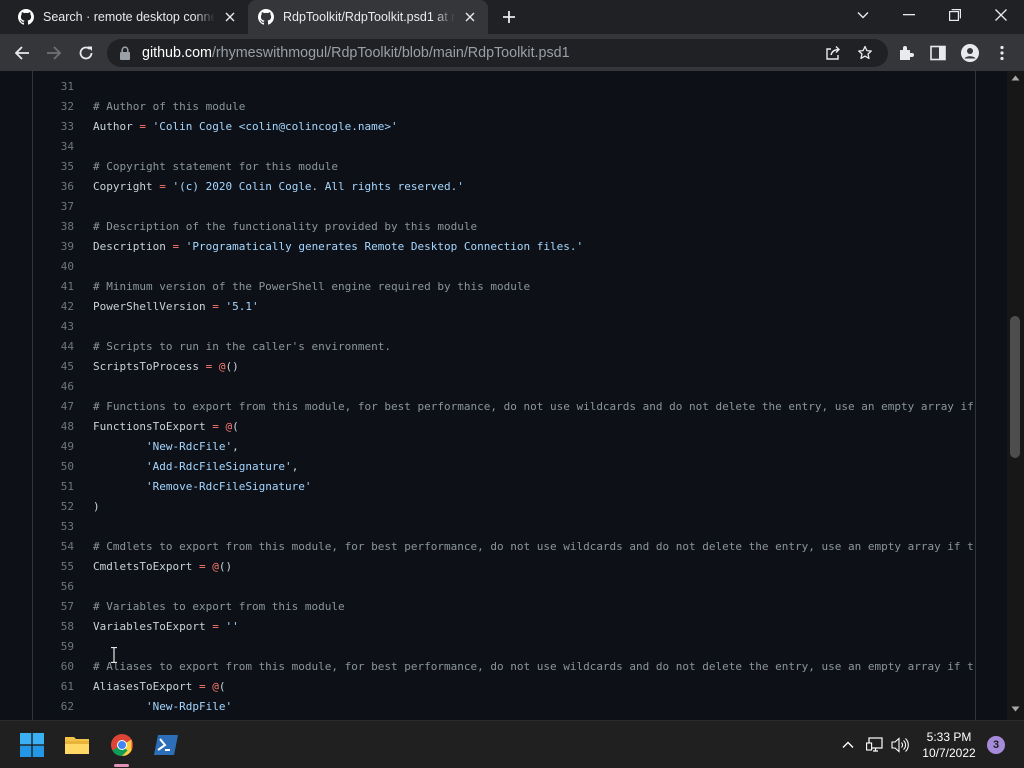 The width and height of the screenshot is (1024, 768). What do you see at coordinates (996, 745) in the screenshot?
I see `notification-count-badge: 3` at bounding box center [996, 745].